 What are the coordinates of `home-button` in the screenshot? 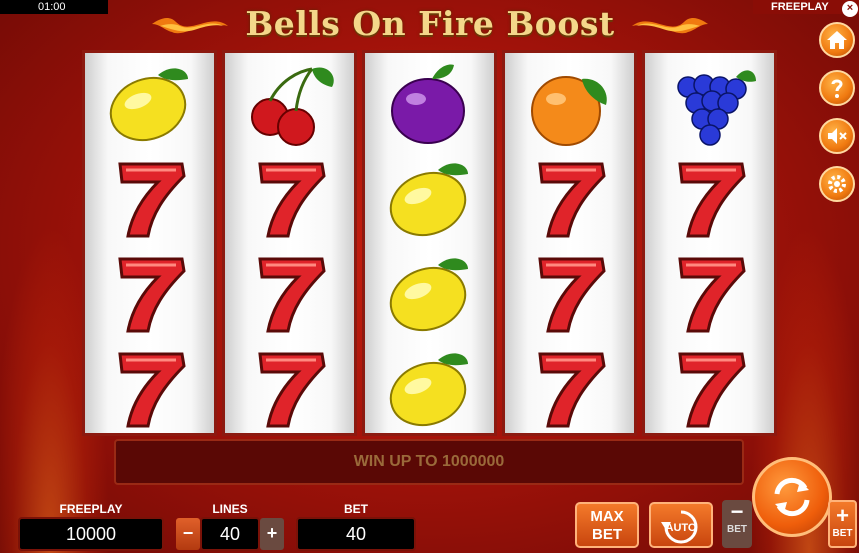 It's located at (837, 40).